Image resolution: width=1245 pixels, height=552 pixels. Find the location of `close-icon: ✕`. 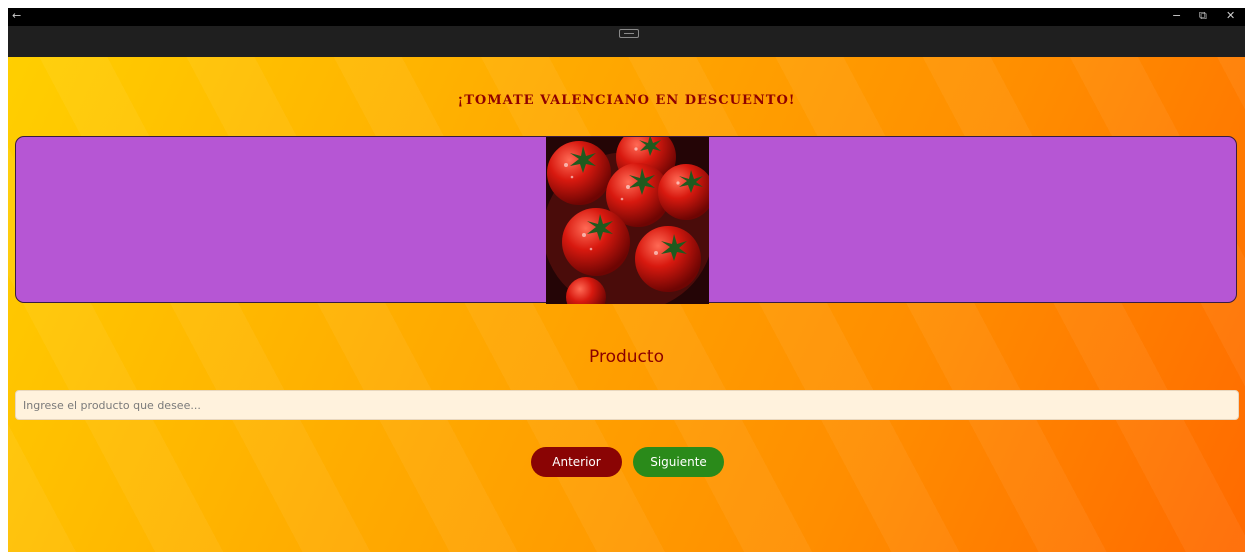

close-icon: ✕ is located at coordinates (1230, 16).